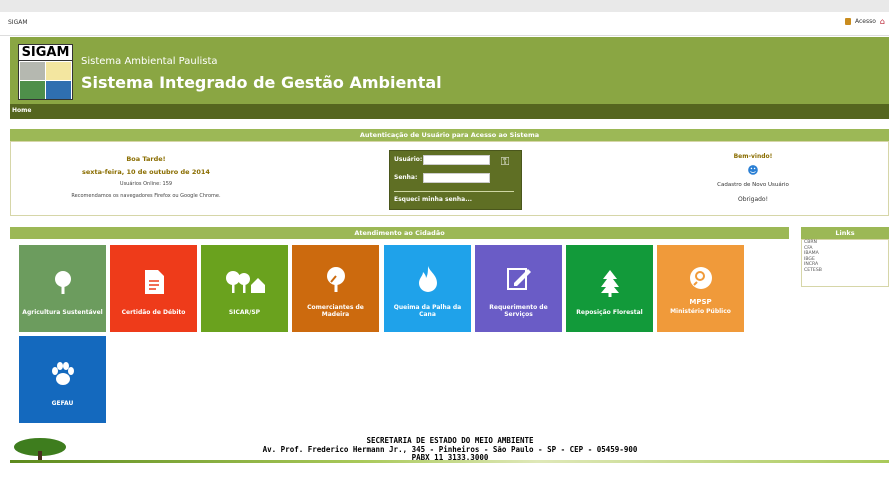 Image resolution: width=889 pixels, height=502 pixels. I want to click on tile-agricultura: Agricultura Sustentável, so click(62, 288).